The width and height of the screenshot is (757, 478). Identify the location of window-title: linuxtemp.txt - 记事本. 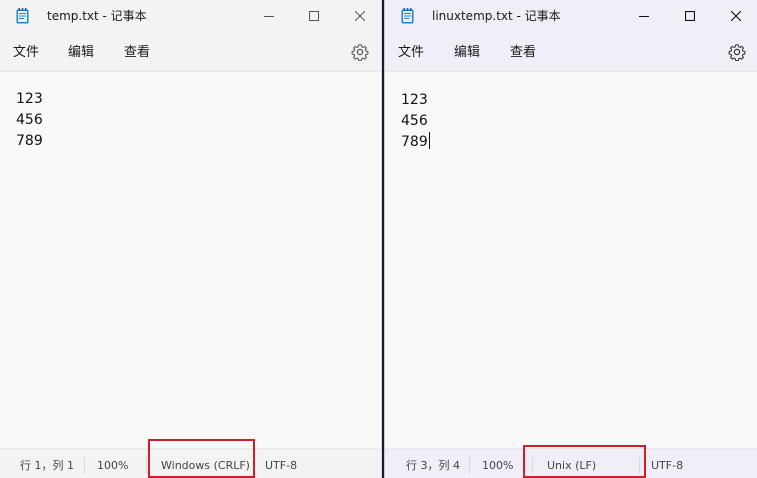
(496, 16).